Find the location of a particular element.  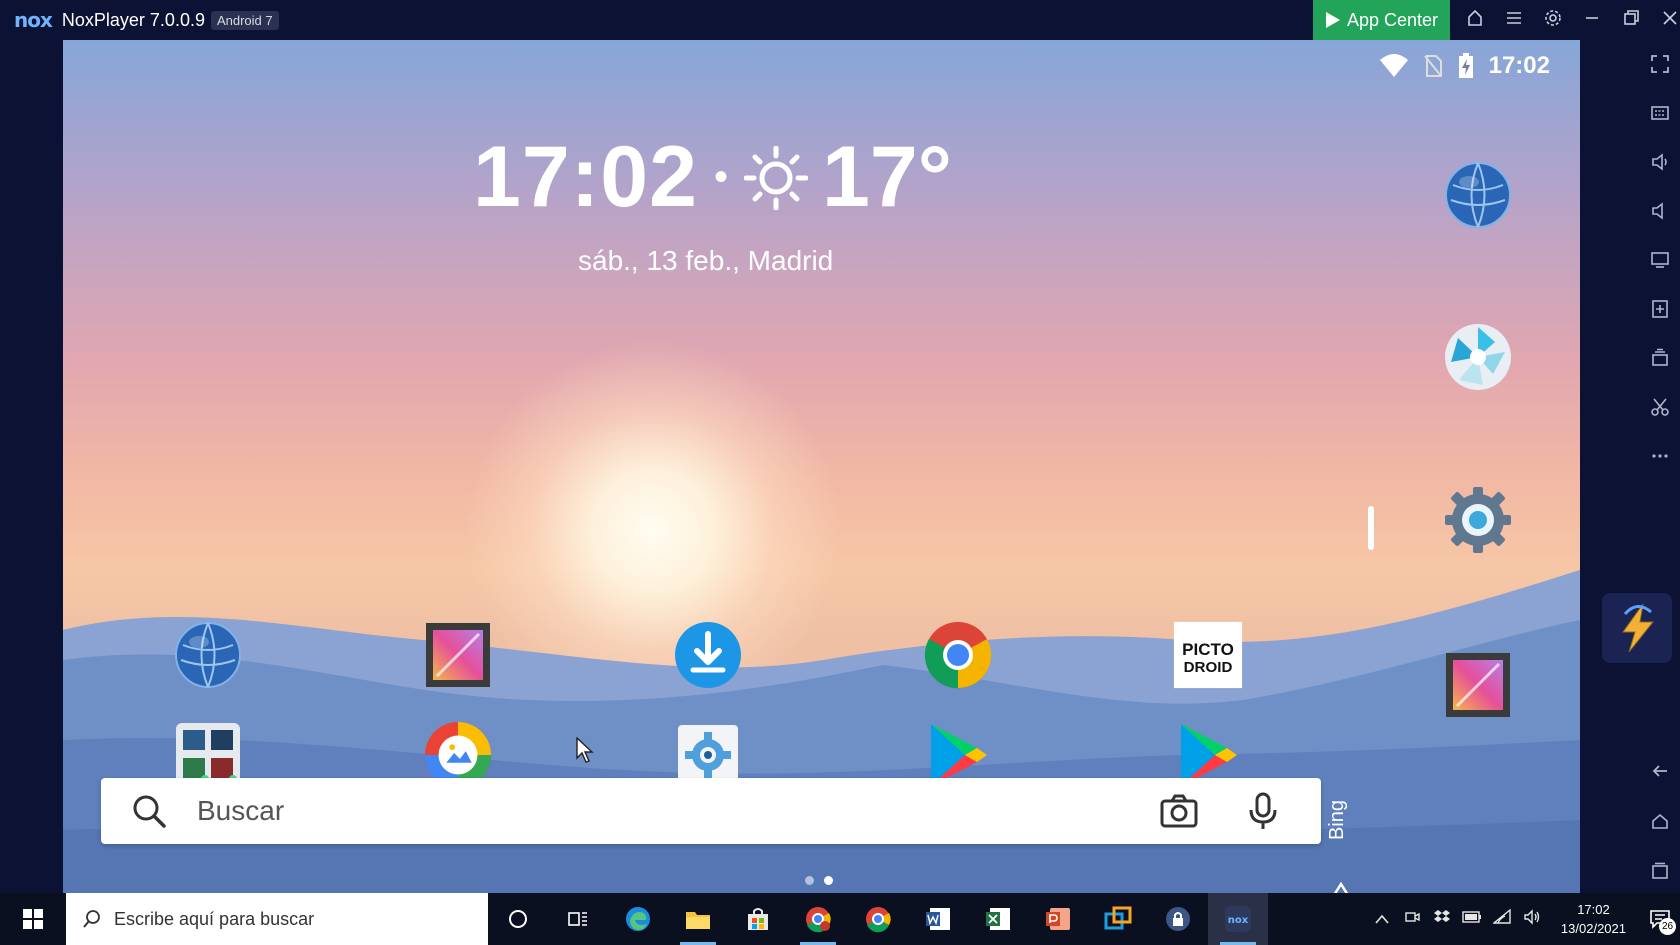

page-indicator is located at coordinates (819, 880).